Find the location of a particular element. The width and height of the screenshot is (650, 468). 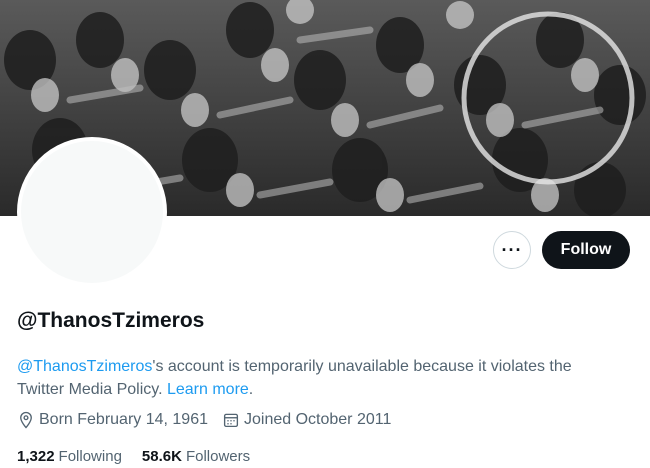

location-pin-icon is located at coordinates (26, 420).